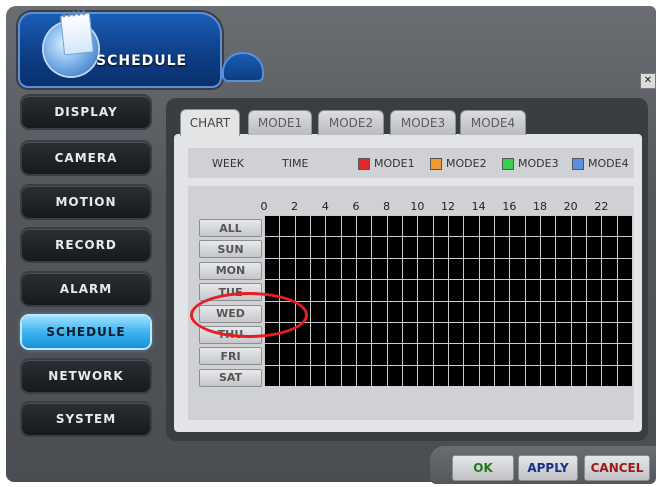 This screenshot has width=658, height=487. Describe the element at coordinates (325, 206) in the screenshot. I see `hour-label: 4` at that location.